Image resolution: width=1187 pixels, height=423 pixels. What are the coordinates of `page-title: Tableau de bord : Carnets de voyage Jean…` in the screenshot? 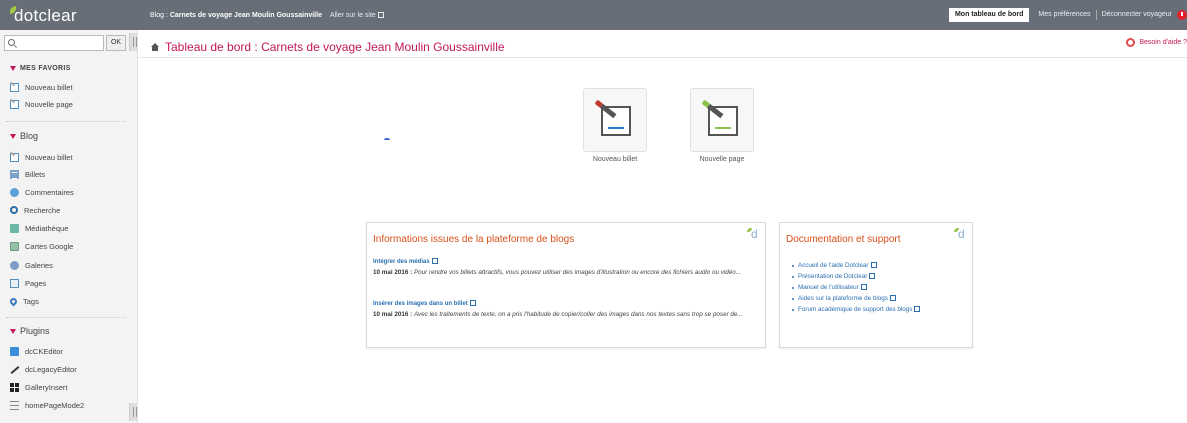 It's located at (328, 47).